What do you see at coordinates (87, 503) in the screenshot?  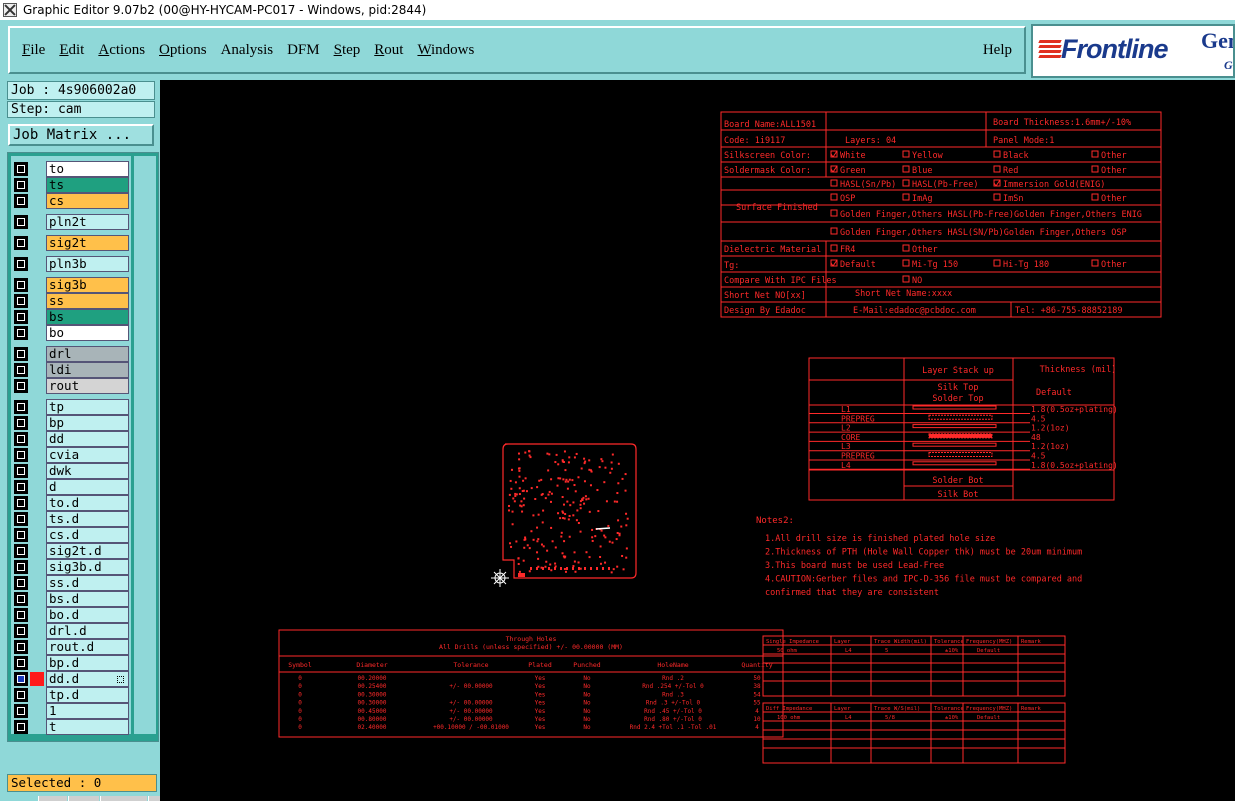 I see `layer-name: to.d` at bounding box center [87, 503].